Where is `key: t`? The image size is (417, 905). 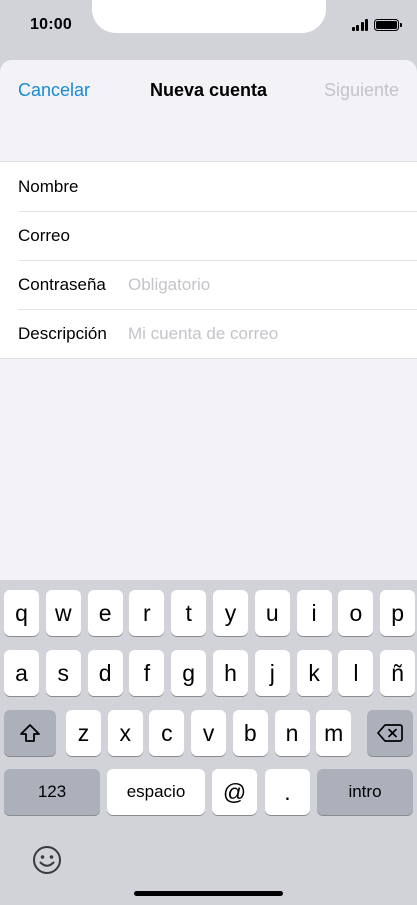 key: t is located at coordinates (189, 613).